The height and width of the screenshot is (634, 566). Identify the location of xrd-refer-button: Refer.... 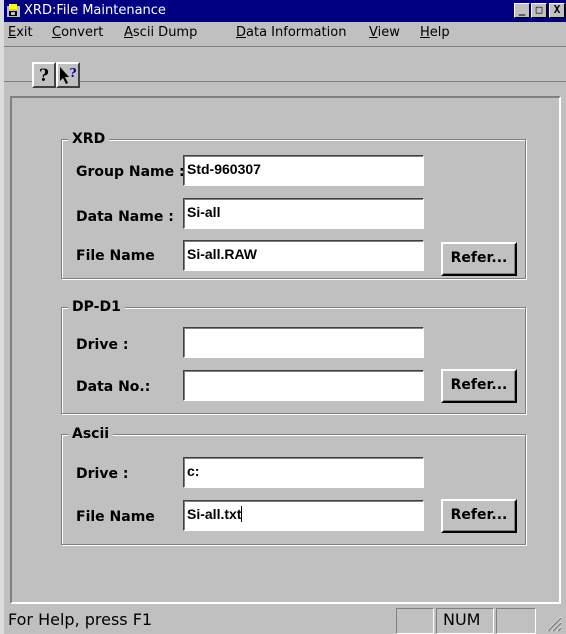
(479, 259).